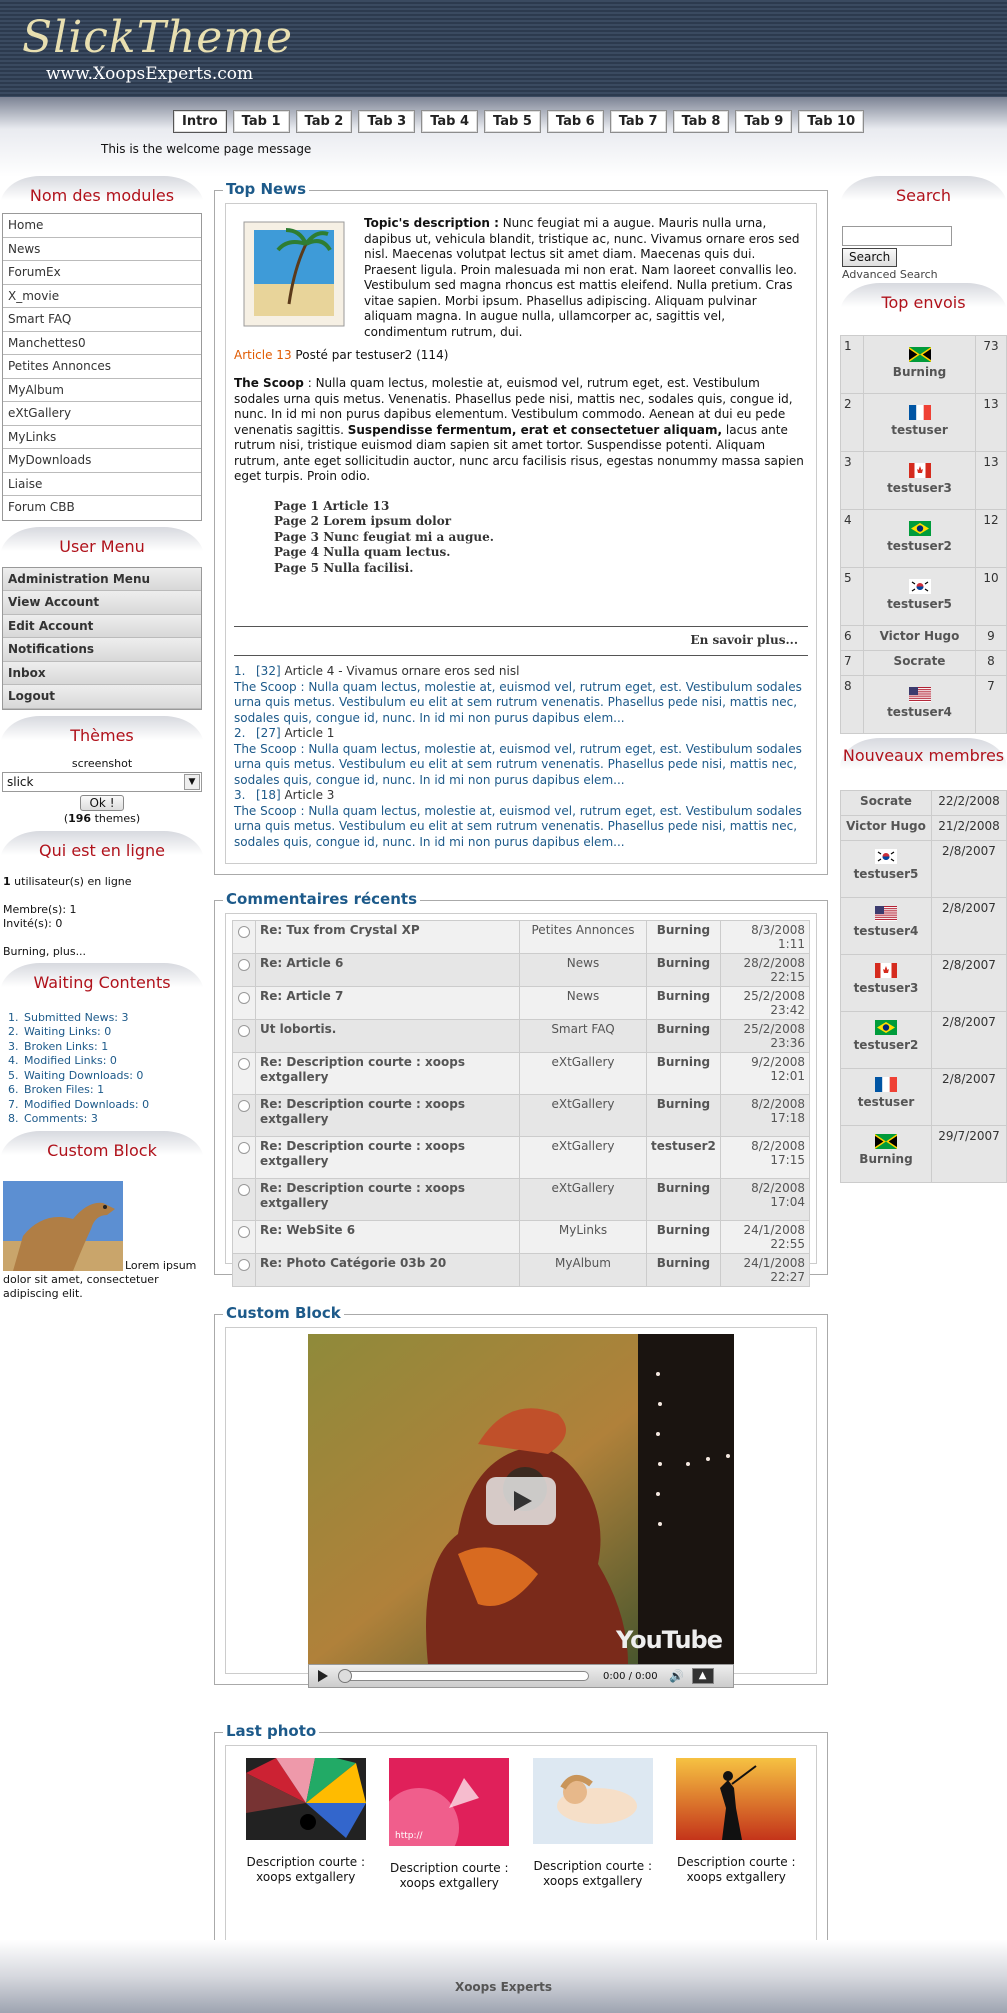 This screenshot has width=1007, height=2013. Describe the element at coordinates (521, 1501) in the screenshot. I see `play-overlay-button` at that location.